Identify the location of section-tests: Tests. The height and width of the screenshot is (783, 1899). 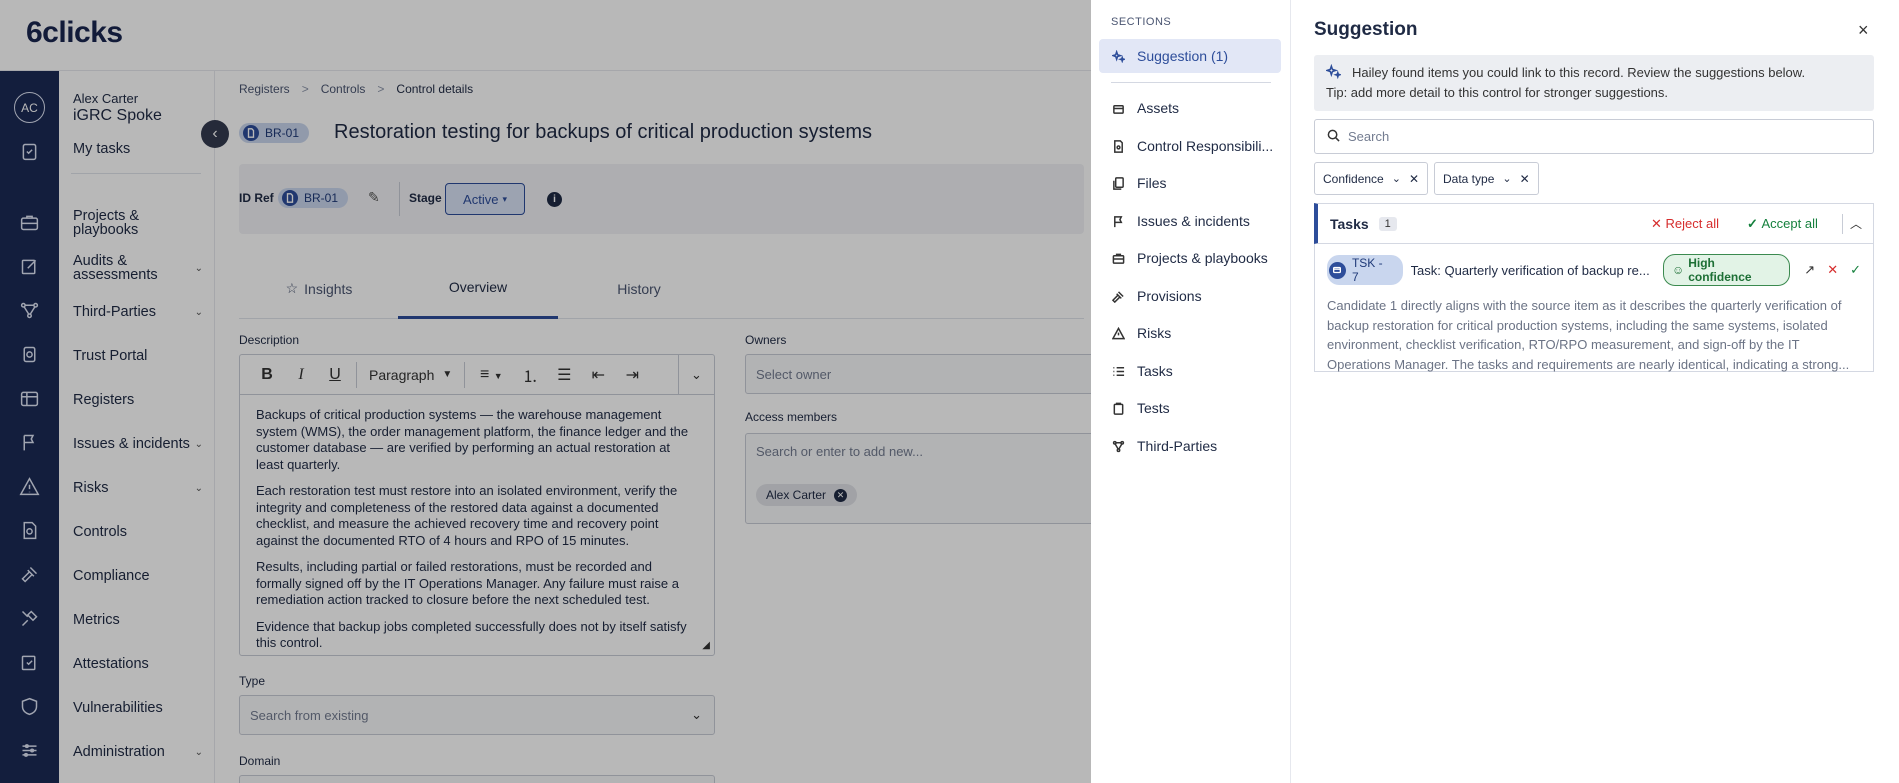
(1190, 408).